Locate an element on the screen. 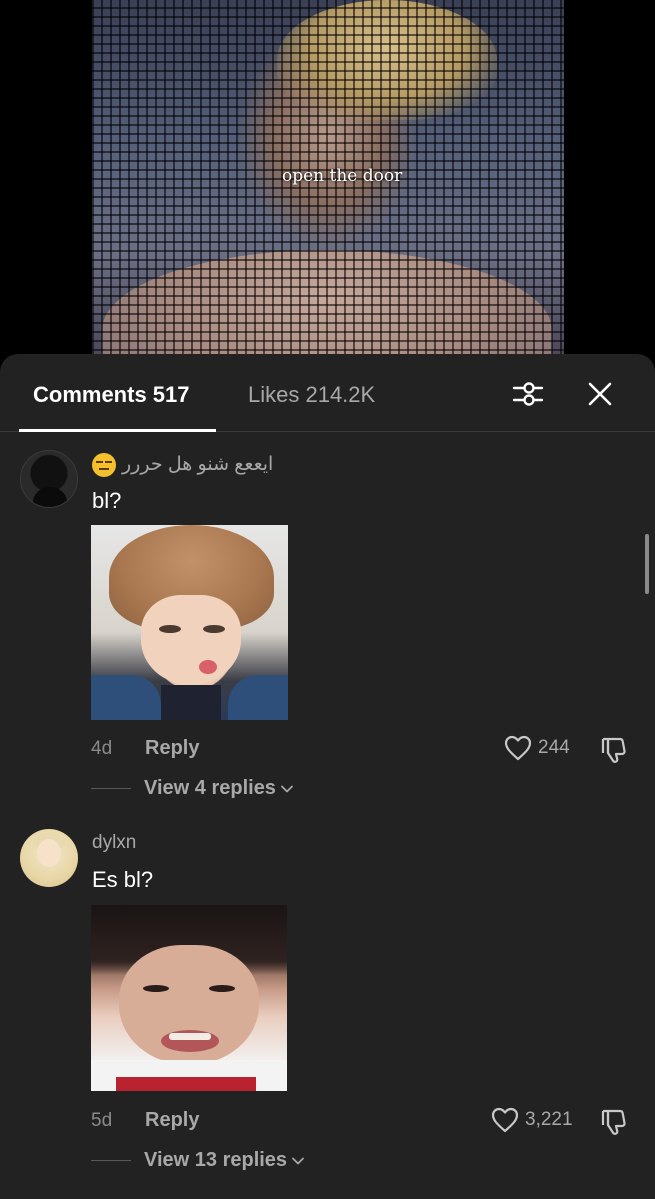 The height and width of the screenshot is (1199, 655). view-replies-button: View 4 replies is located at coordinates (192, 788).